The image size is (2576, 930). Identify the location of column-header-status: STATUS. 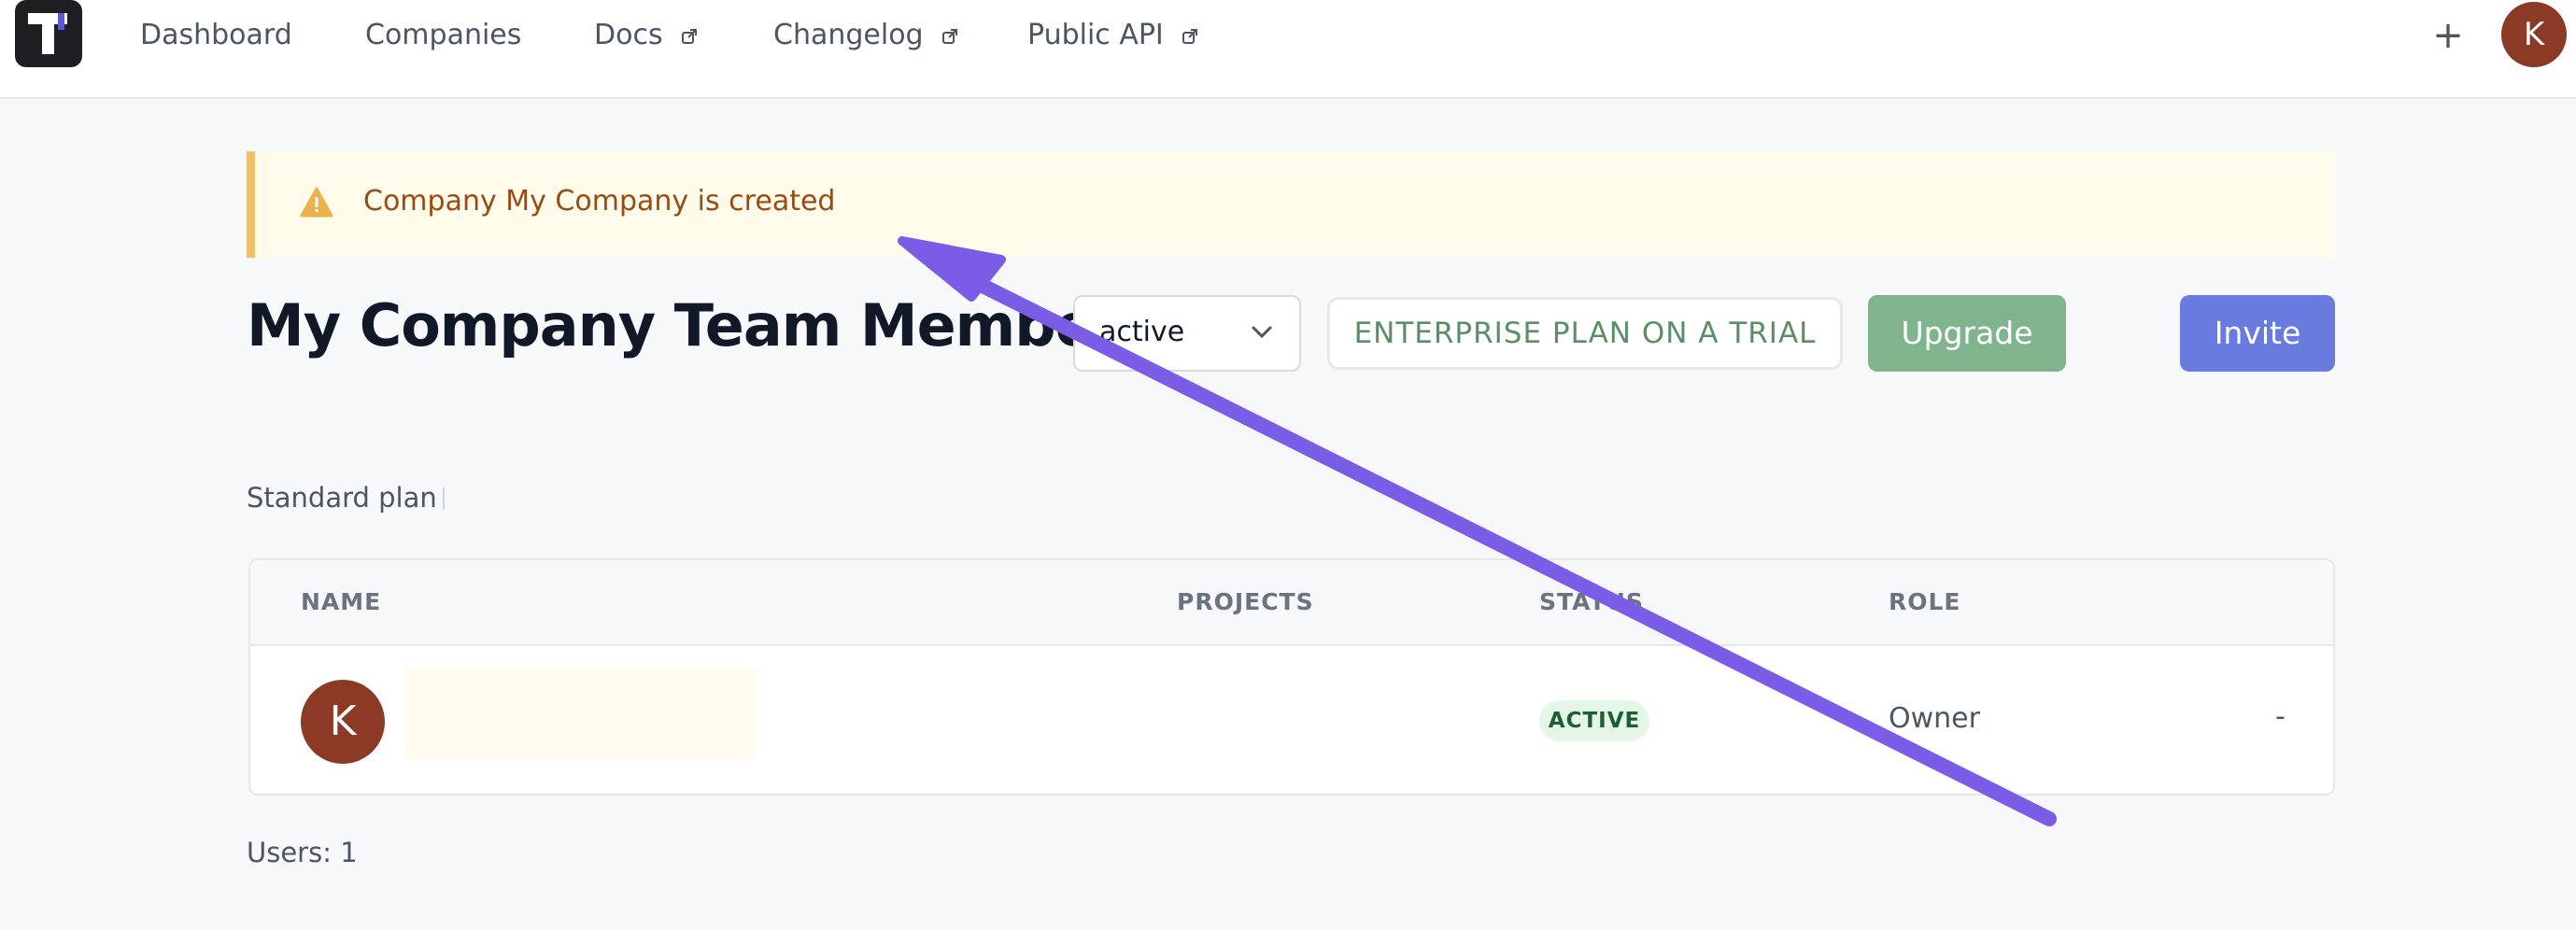
(1591, 601).